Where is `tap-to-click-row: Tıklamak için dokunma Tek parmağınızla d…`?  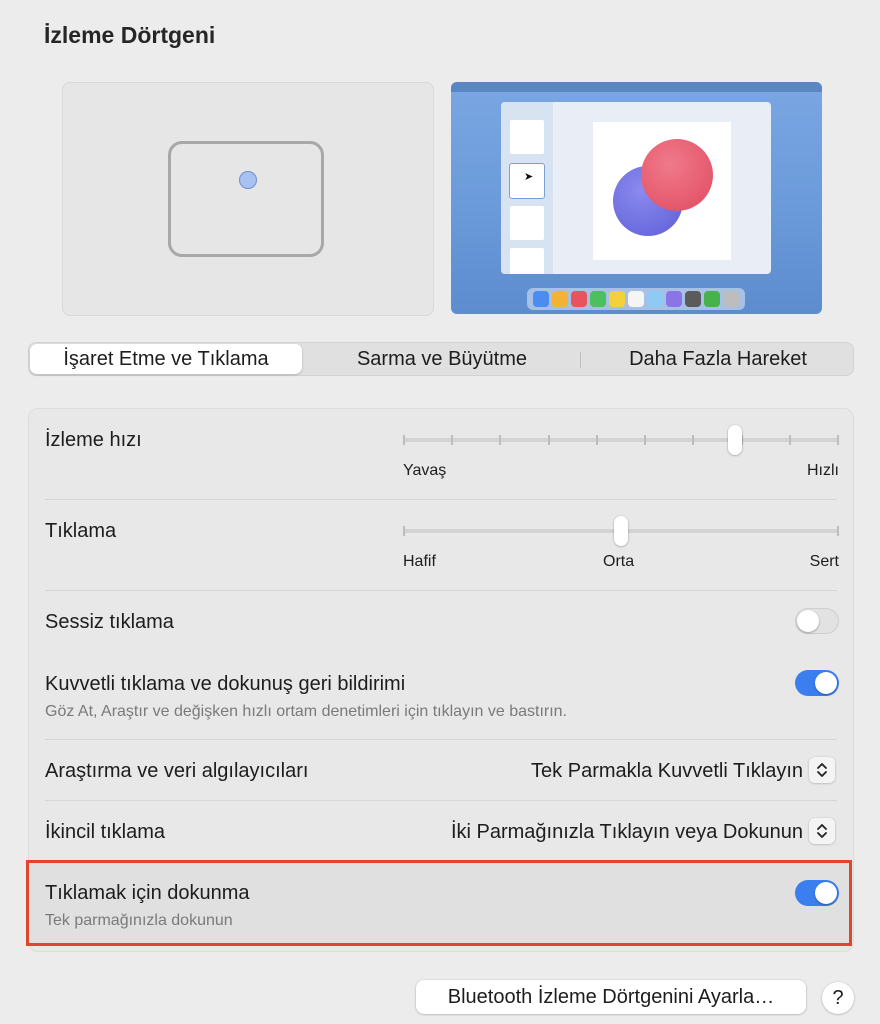 tap-to-click-row: Tıklamak için dokunma Tek parmağınızla d… is located at coordinates (439, 903).